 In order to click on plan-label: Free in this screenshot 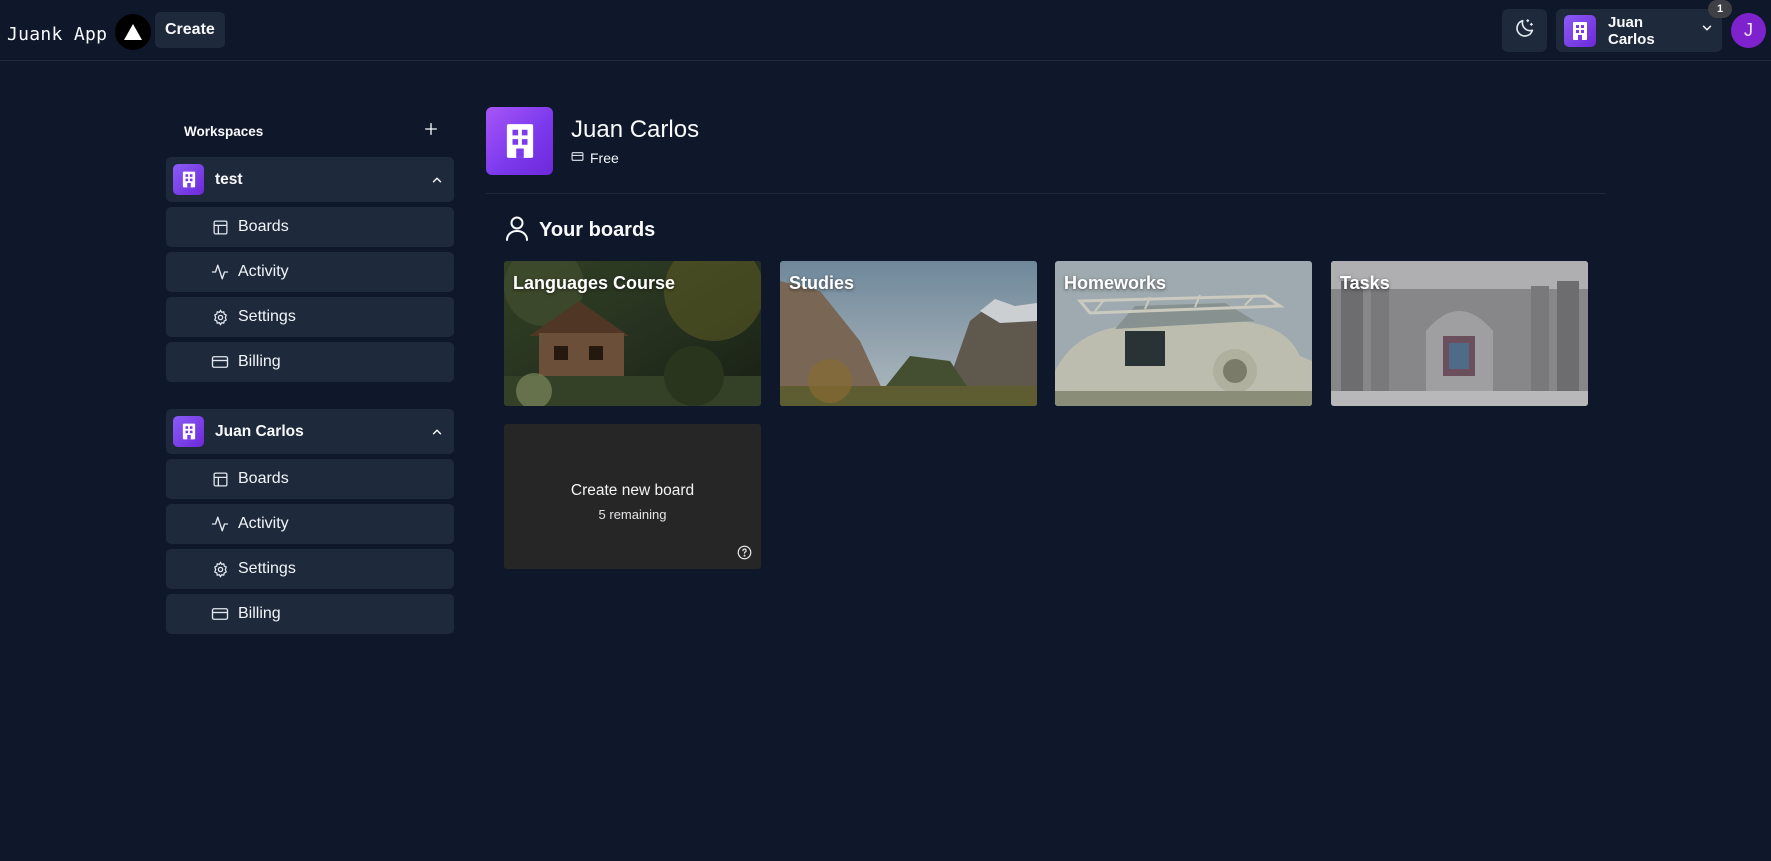, I will do `click(604, 158)`.